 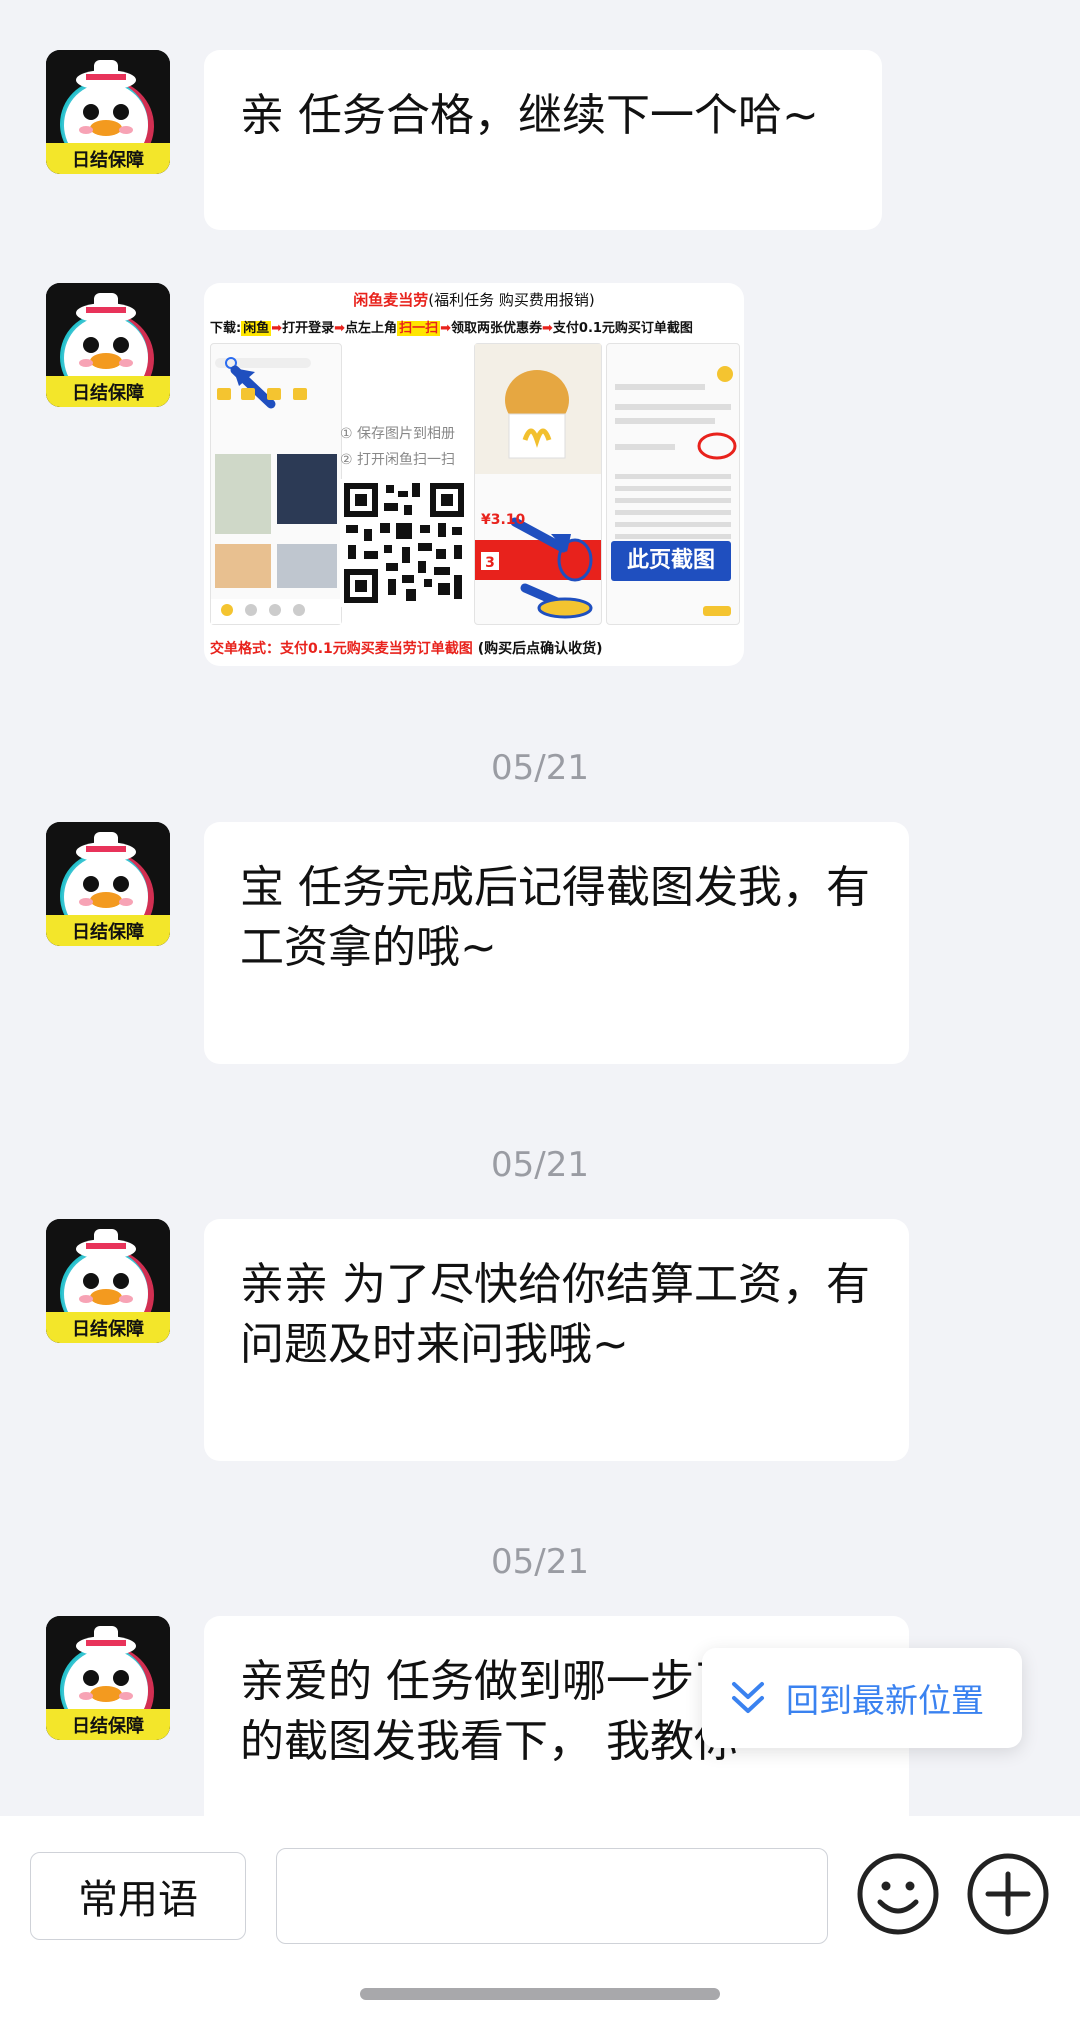 I want to click on plus-circle-icon, so click(x=1008, y=1894).